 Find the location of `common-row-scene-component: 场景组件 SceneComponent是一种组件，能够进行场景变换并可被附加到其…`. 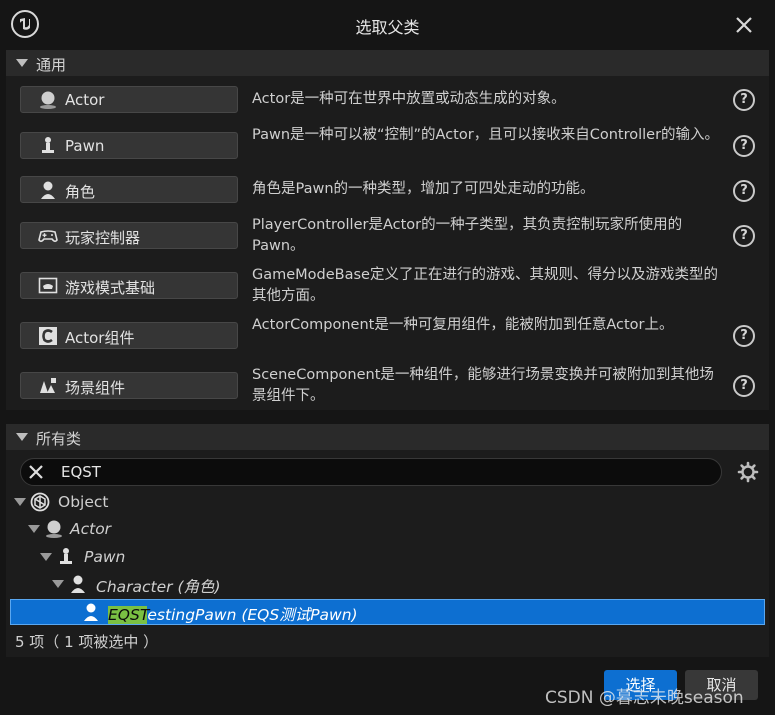

common-row-scene-component: 场景组件 SceneComponent是一种组件，能够进行场景变换并可被附加到其… is located at coordinates (387, 387).